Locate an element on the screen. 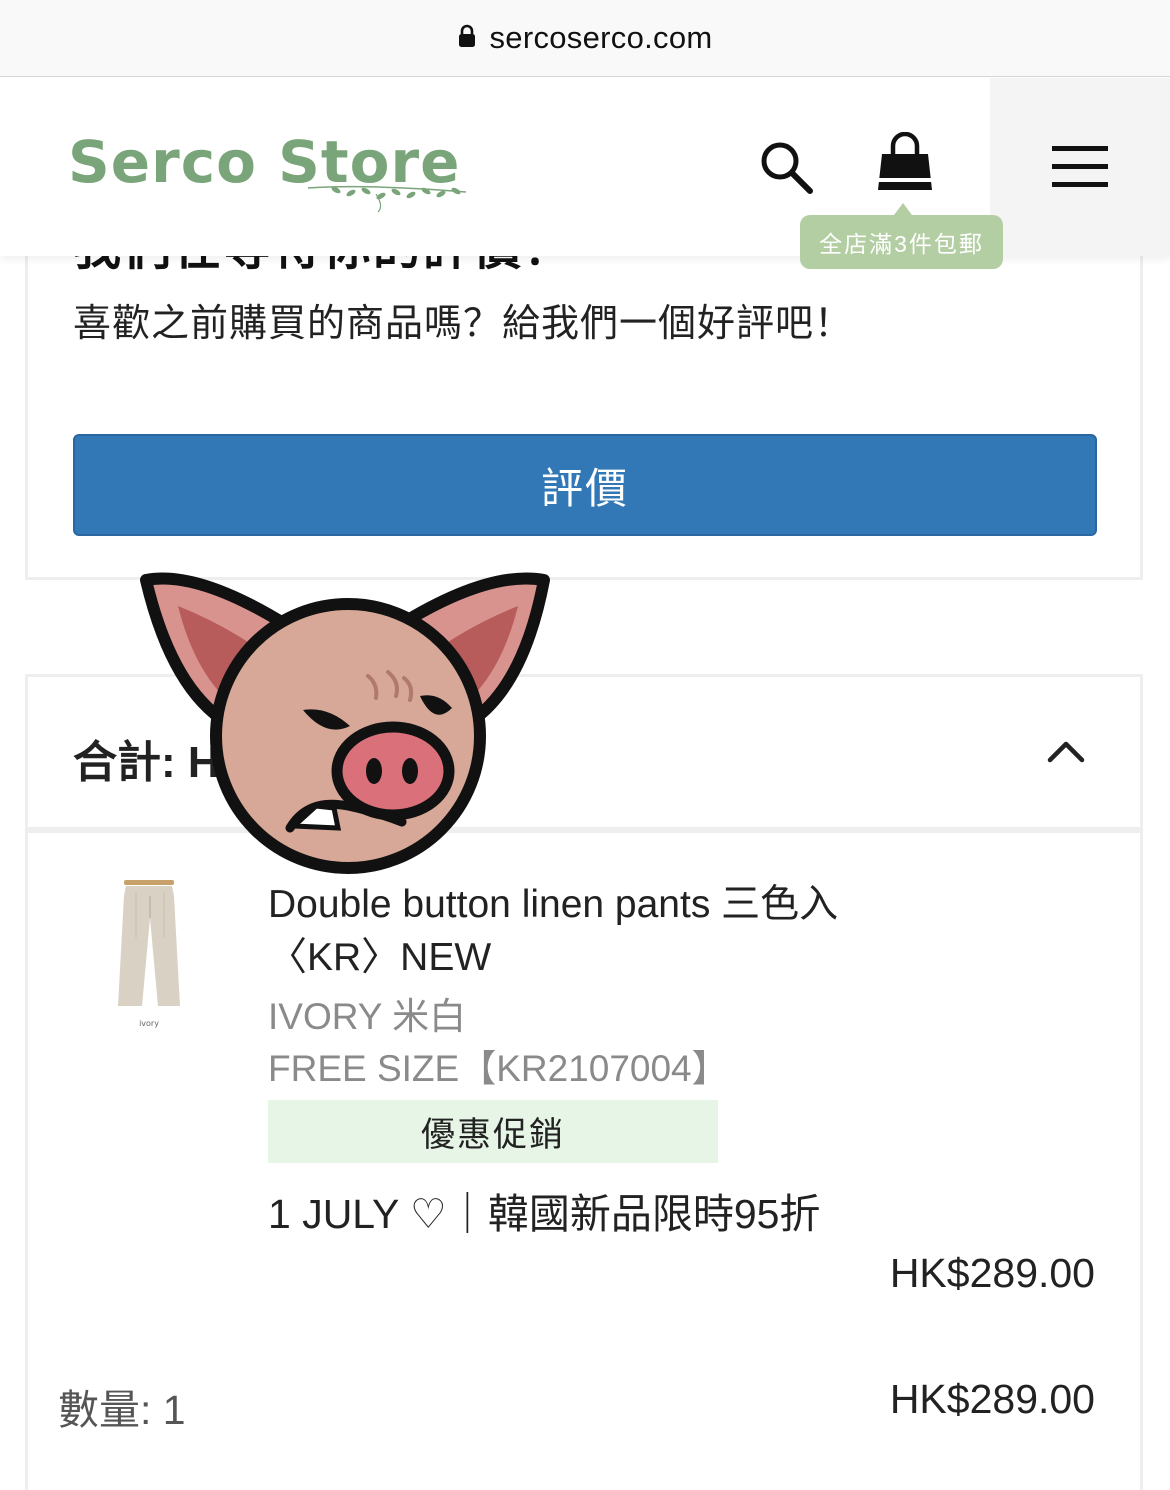 Image resolution: width=1170 pixels, height=1490 pixels. url-text: sercoserco.com is located at coordinates (601, 38).